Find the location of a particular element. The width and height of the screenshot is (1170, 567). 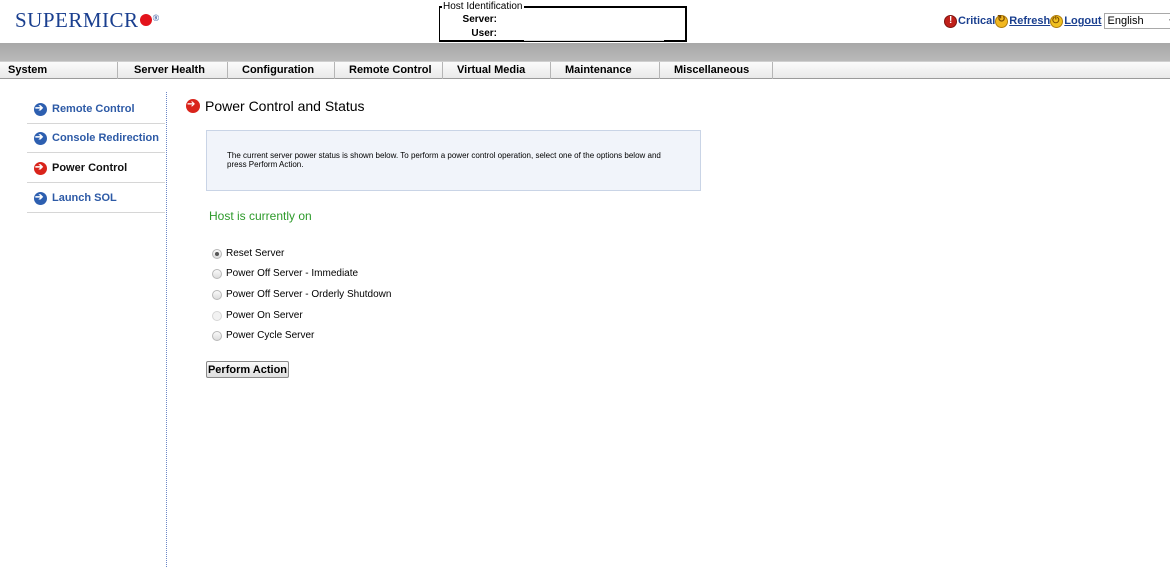

sidebar-item-launch-sol: Launch SOL is located at coordinates (96, 198).